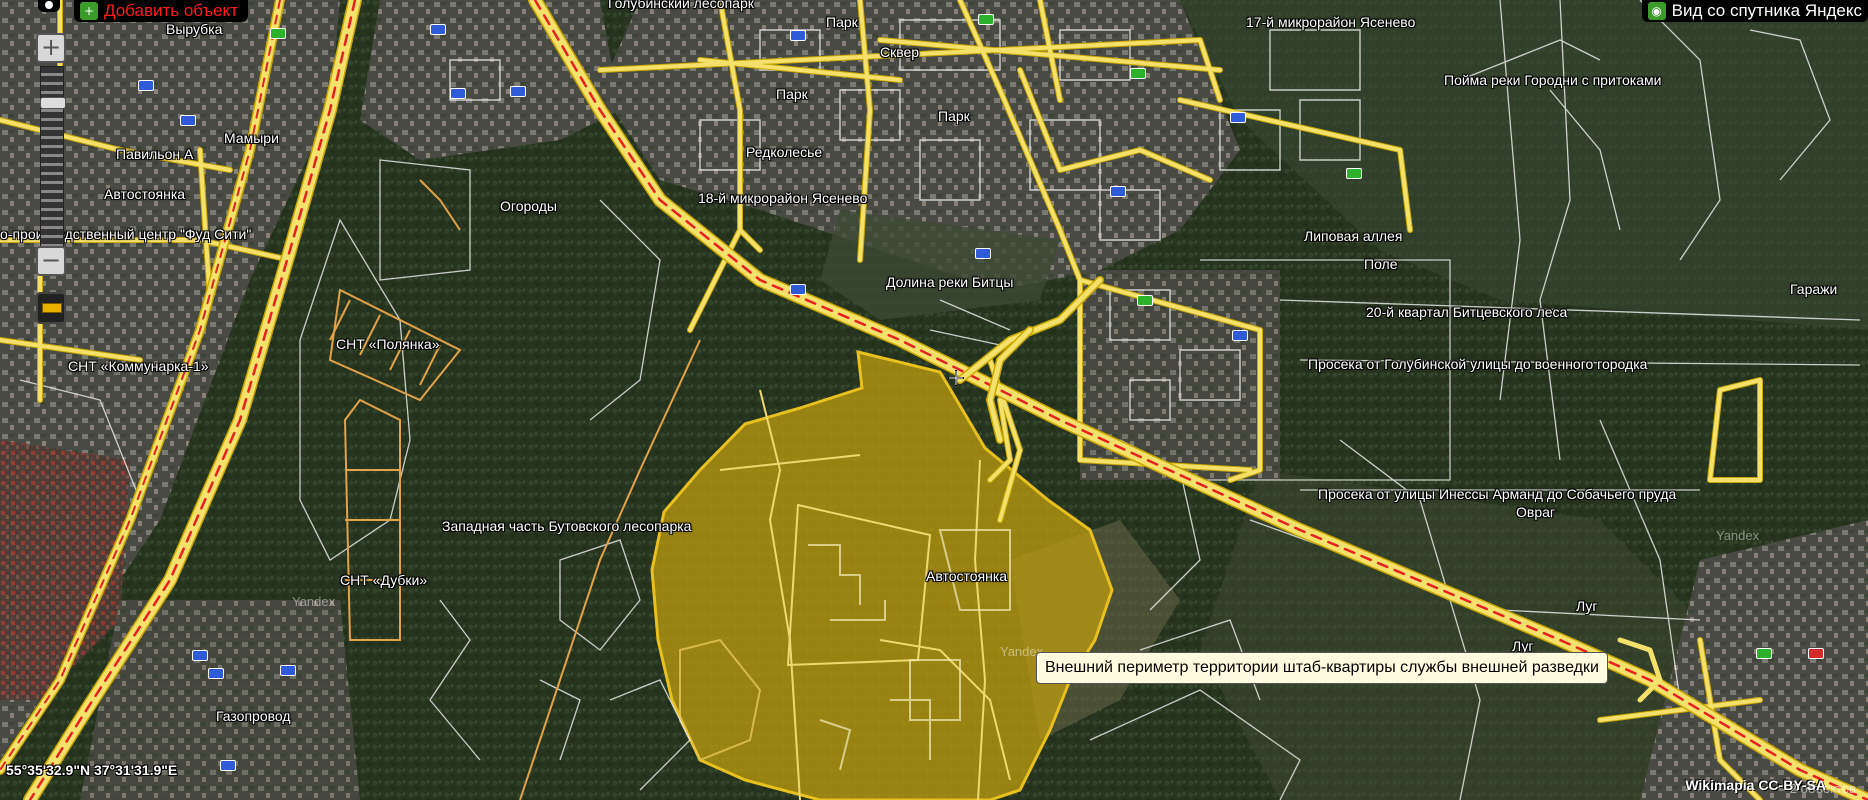 Image resolution: width=1868 pixels, height=800 pixels. I want to click on zoom-slider, so click(53, 165).